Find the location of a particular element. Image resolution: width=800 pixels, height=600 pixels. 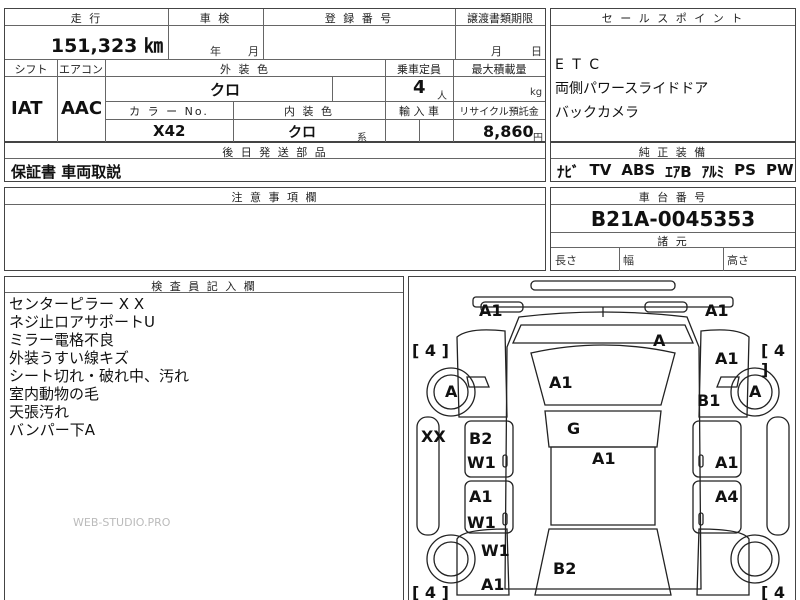

chassis-label: 車 台 番 号 is located at coordinates (673, 197).